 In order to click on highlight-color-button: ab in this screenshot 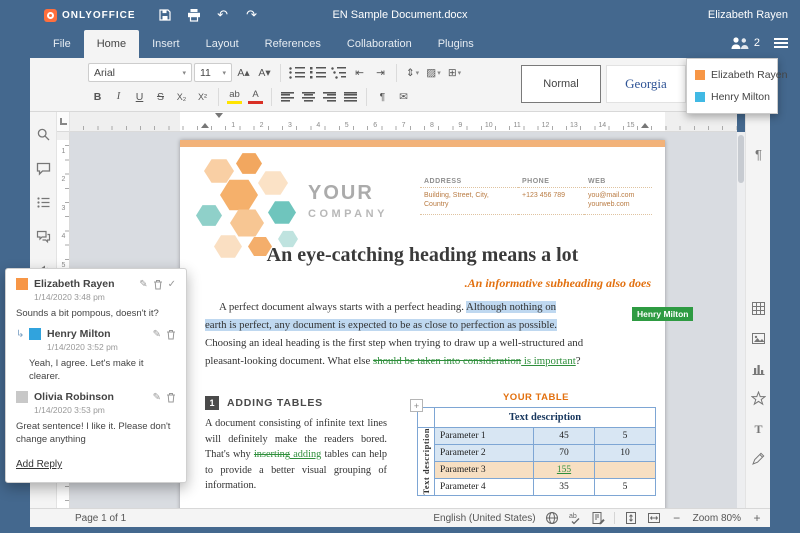, I will do `click(234, 96)`.